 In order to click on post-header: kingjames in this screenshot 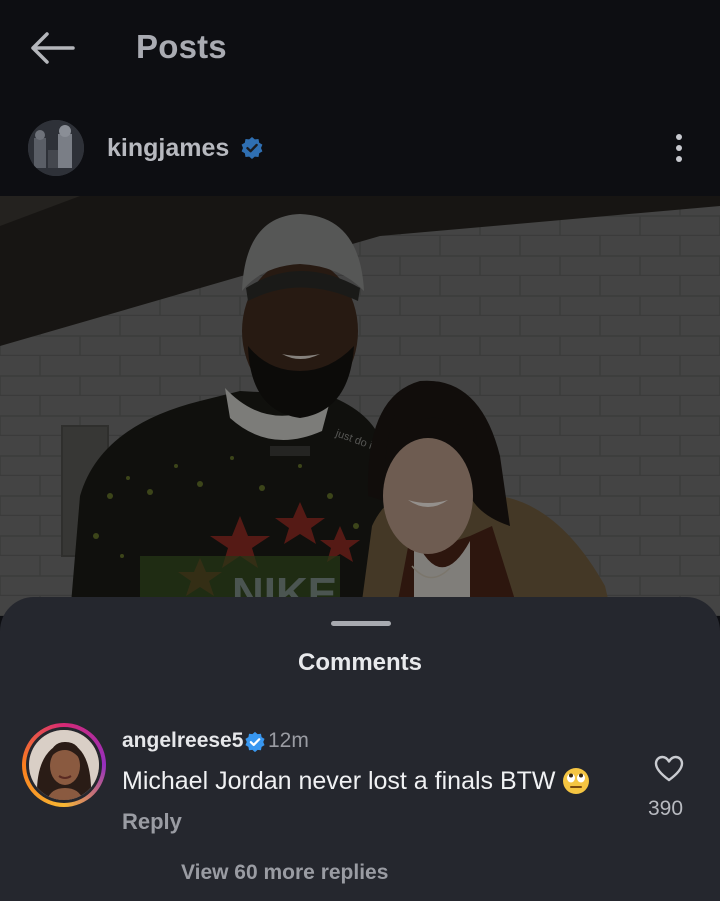, I will do `click(360, 150)`.